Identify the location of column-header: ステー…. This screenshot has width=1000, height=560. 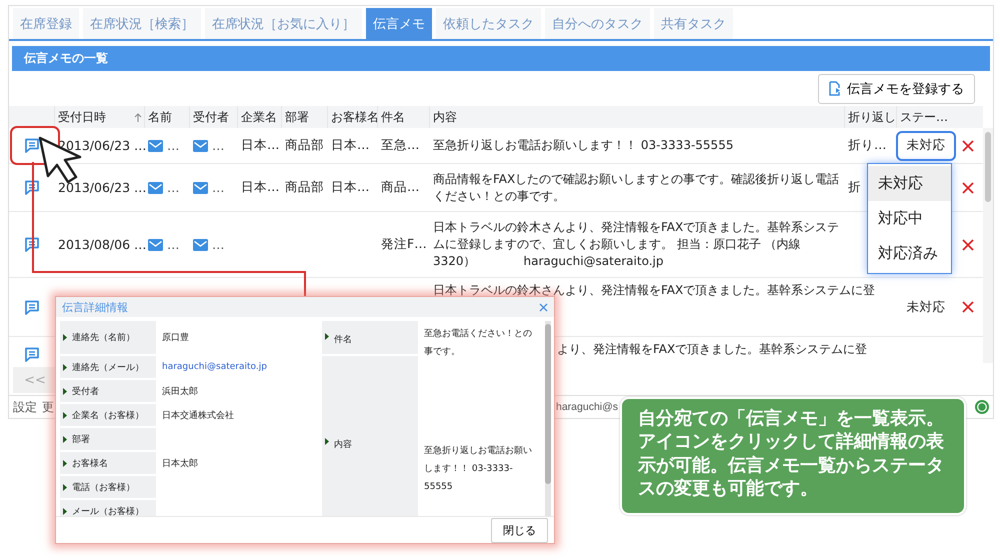
(924, 117).